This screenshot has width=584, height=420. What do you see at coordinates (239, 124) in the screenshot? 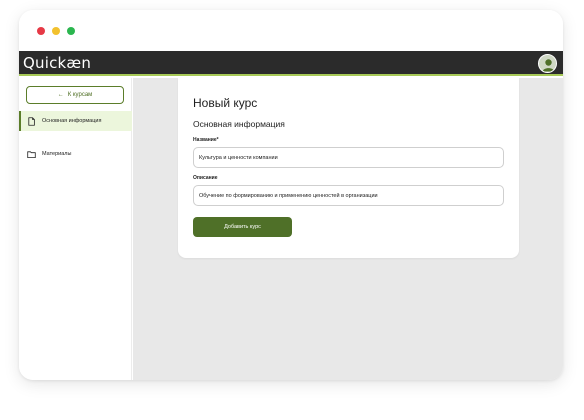
I see `section-title: Основная информация` at bounding box center [239, 124].